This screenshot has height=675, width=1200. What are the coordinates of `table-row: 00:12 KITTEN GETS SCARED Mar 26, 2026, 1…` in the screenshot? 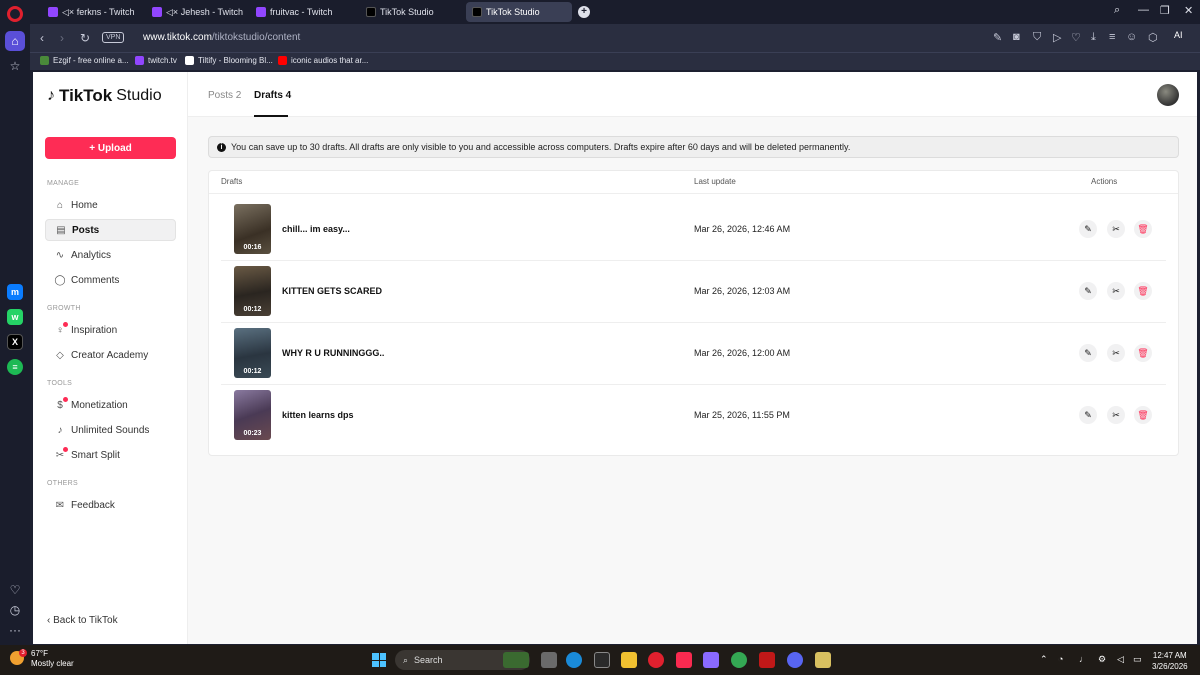 It's located at (693, 292).